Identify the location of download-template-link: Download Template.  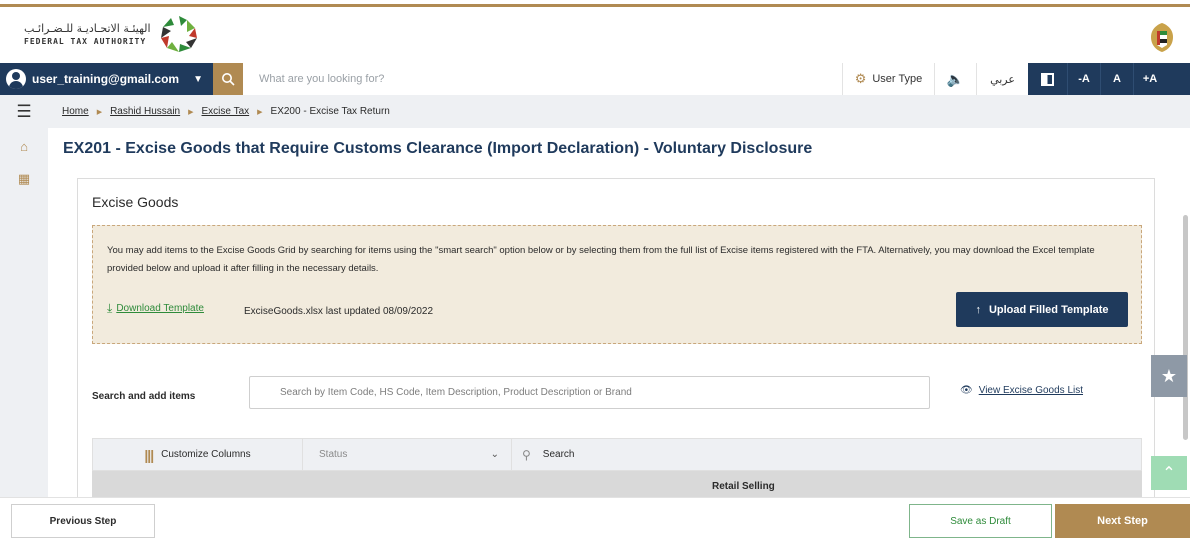
(160, 308).